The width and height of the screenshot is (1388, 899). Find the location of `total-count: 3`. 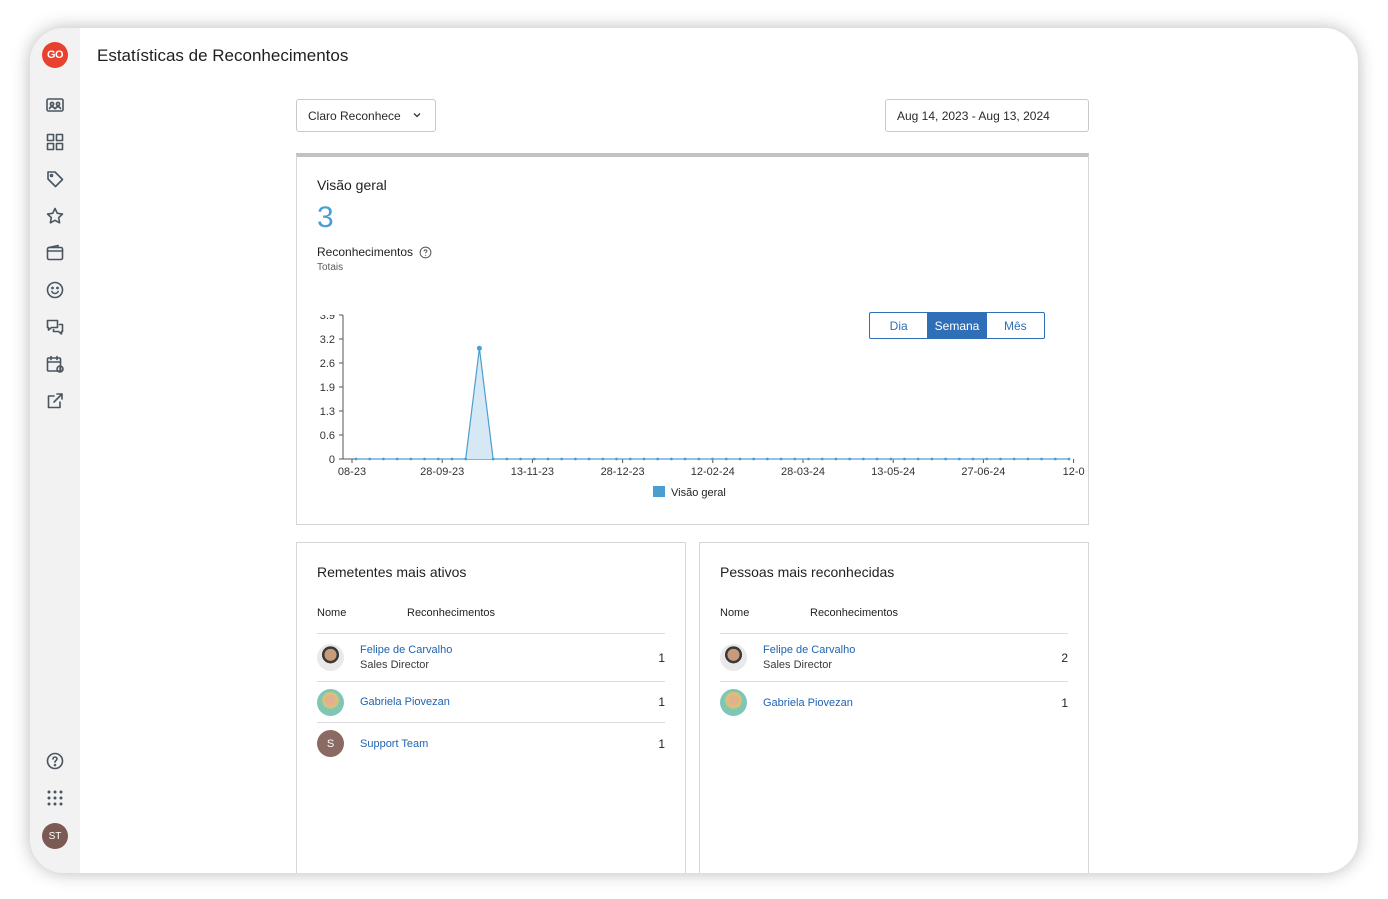

total-count: 3 is located at coordinates (325, 217).